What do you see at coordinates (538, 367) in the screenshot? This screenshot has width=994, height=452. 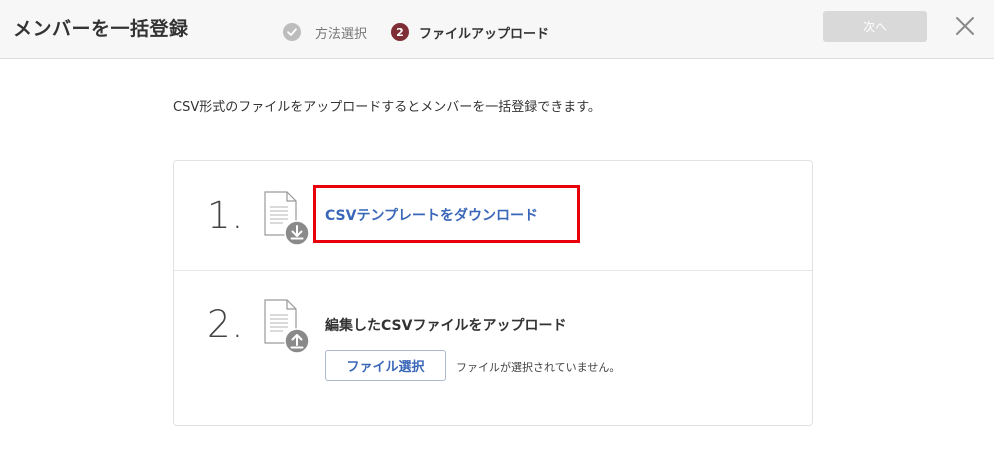 I see `file-status-text: ファイルが選択されていません。` at bounding box center [538, 367].